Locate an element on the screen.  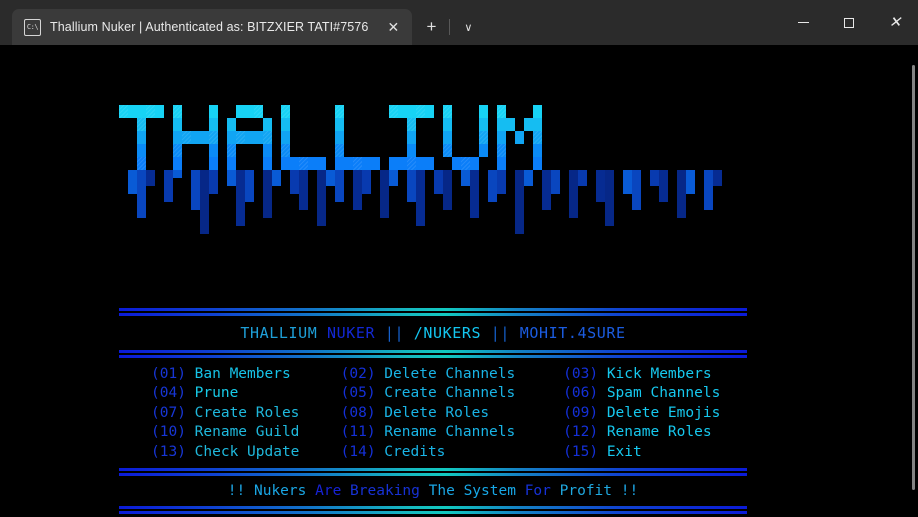
close-tab-icon: ✕ is located at coordinates (393, 27).